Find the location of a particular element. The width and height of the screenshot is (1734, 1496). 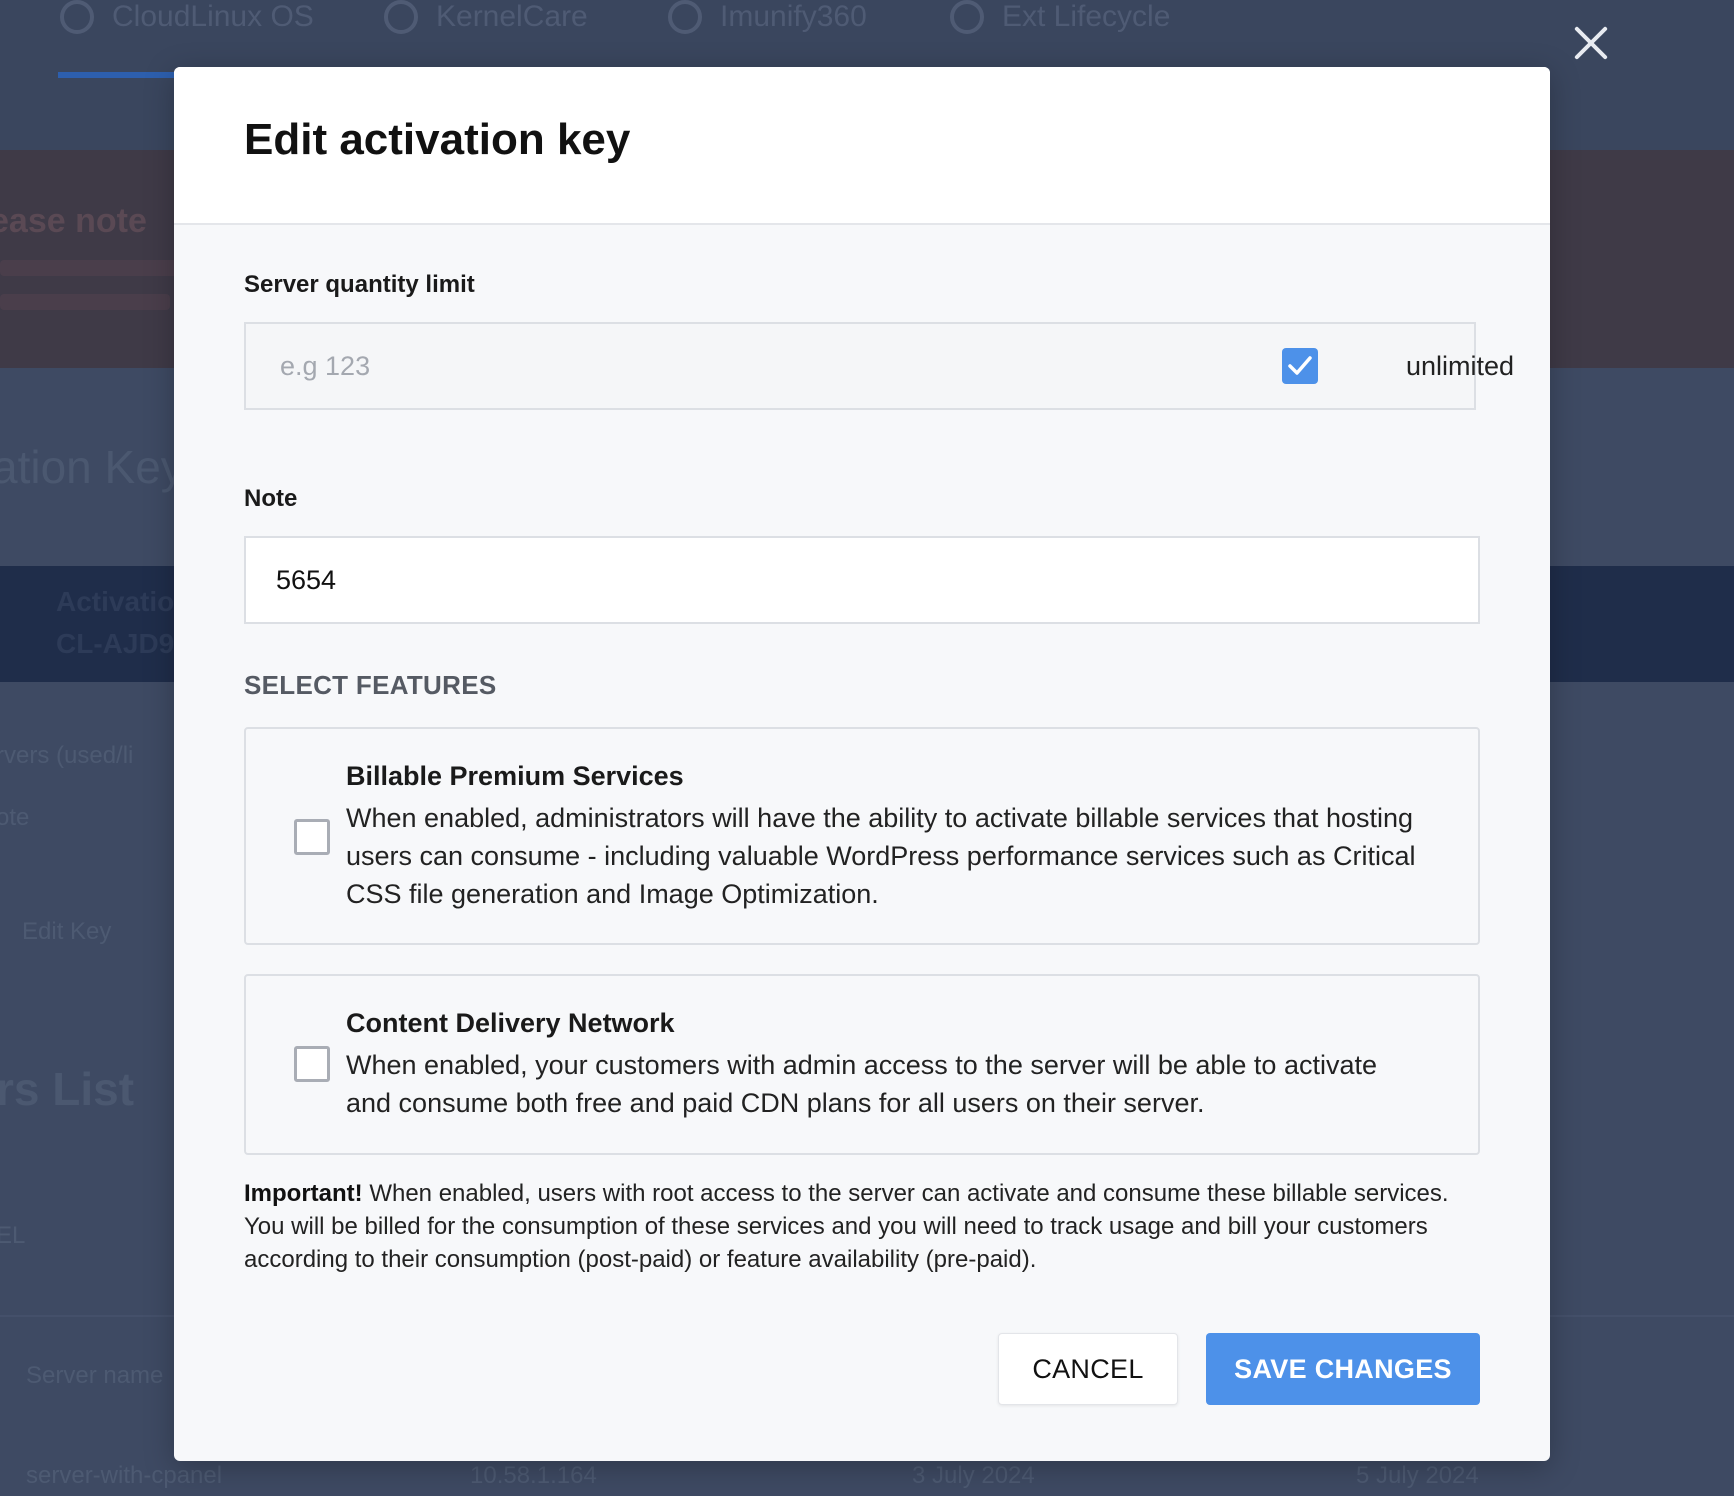

active-tab-indicator is located at coordinates (116, 75).